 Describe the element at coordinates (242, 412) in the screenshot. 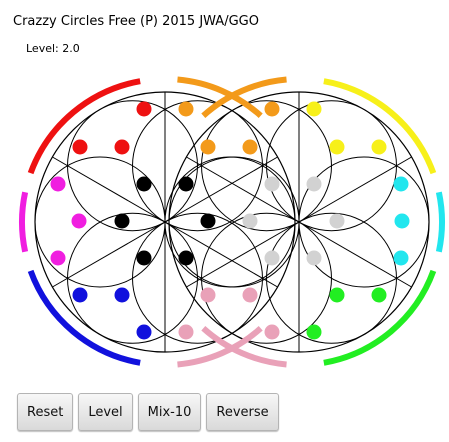

I see `reverse-button: Reverse` at that location.